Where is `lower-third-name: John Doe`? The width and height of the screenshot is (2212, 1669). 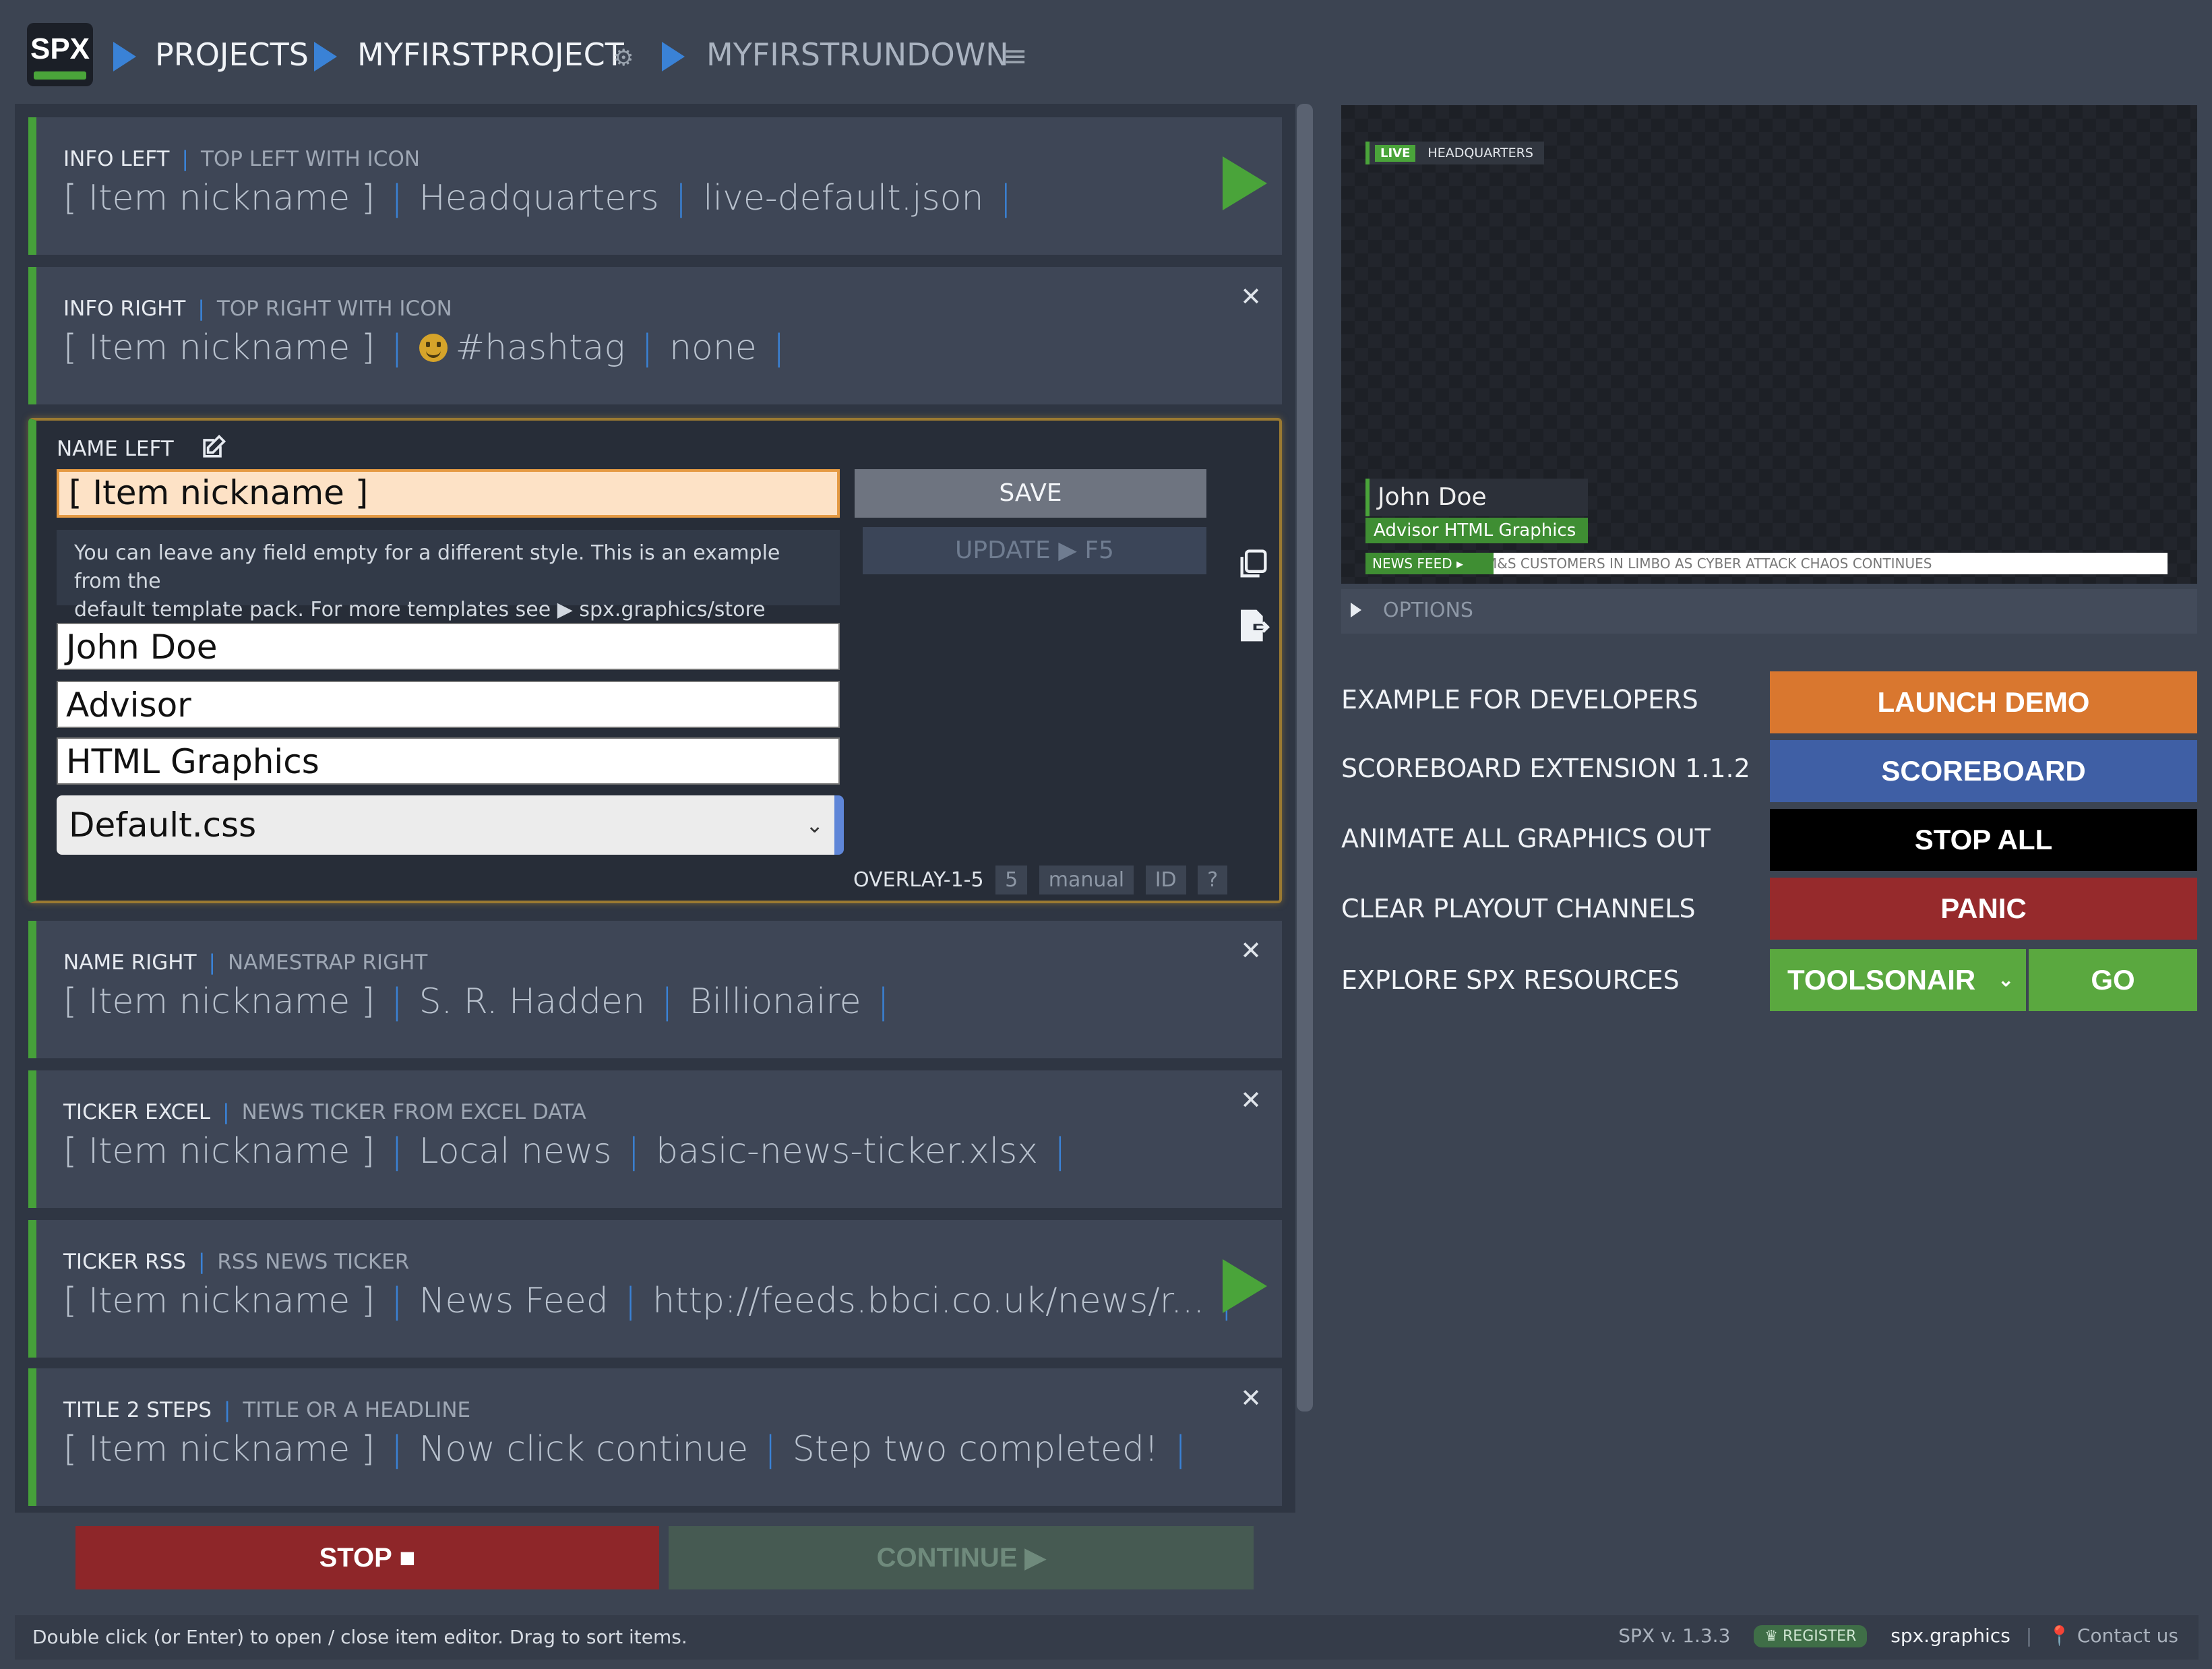
lower-third-name: John Doe is located at coordinates (1476, 497).